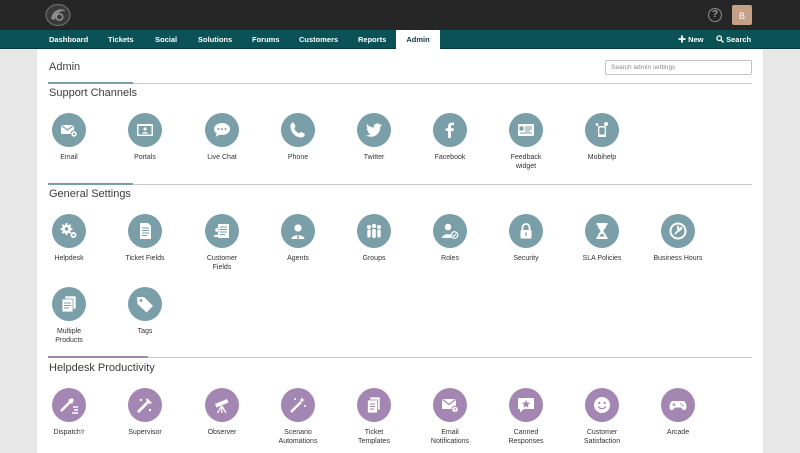 This screenshot has height=453, width=800. I want to click on nav-forums: Forums, so click(266, 39).